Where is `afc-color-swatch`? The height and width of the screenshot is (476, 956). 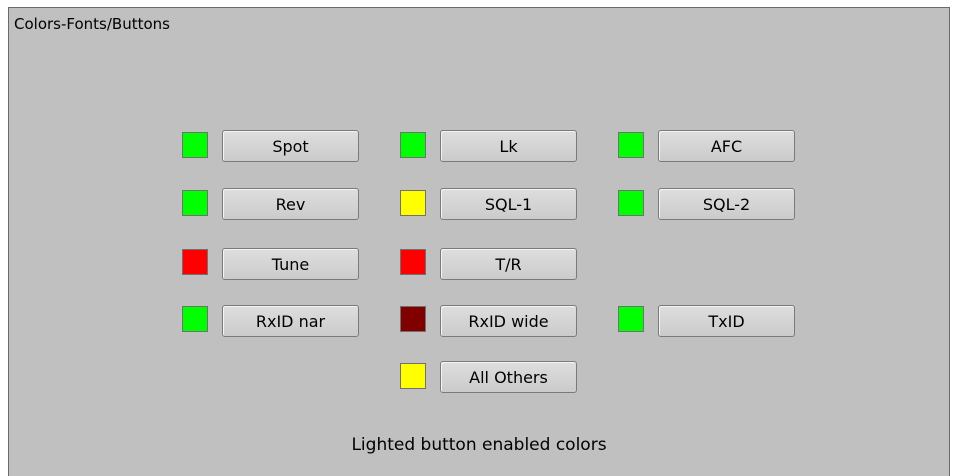
afc-color-swatch is located at coordinates (631, 145).